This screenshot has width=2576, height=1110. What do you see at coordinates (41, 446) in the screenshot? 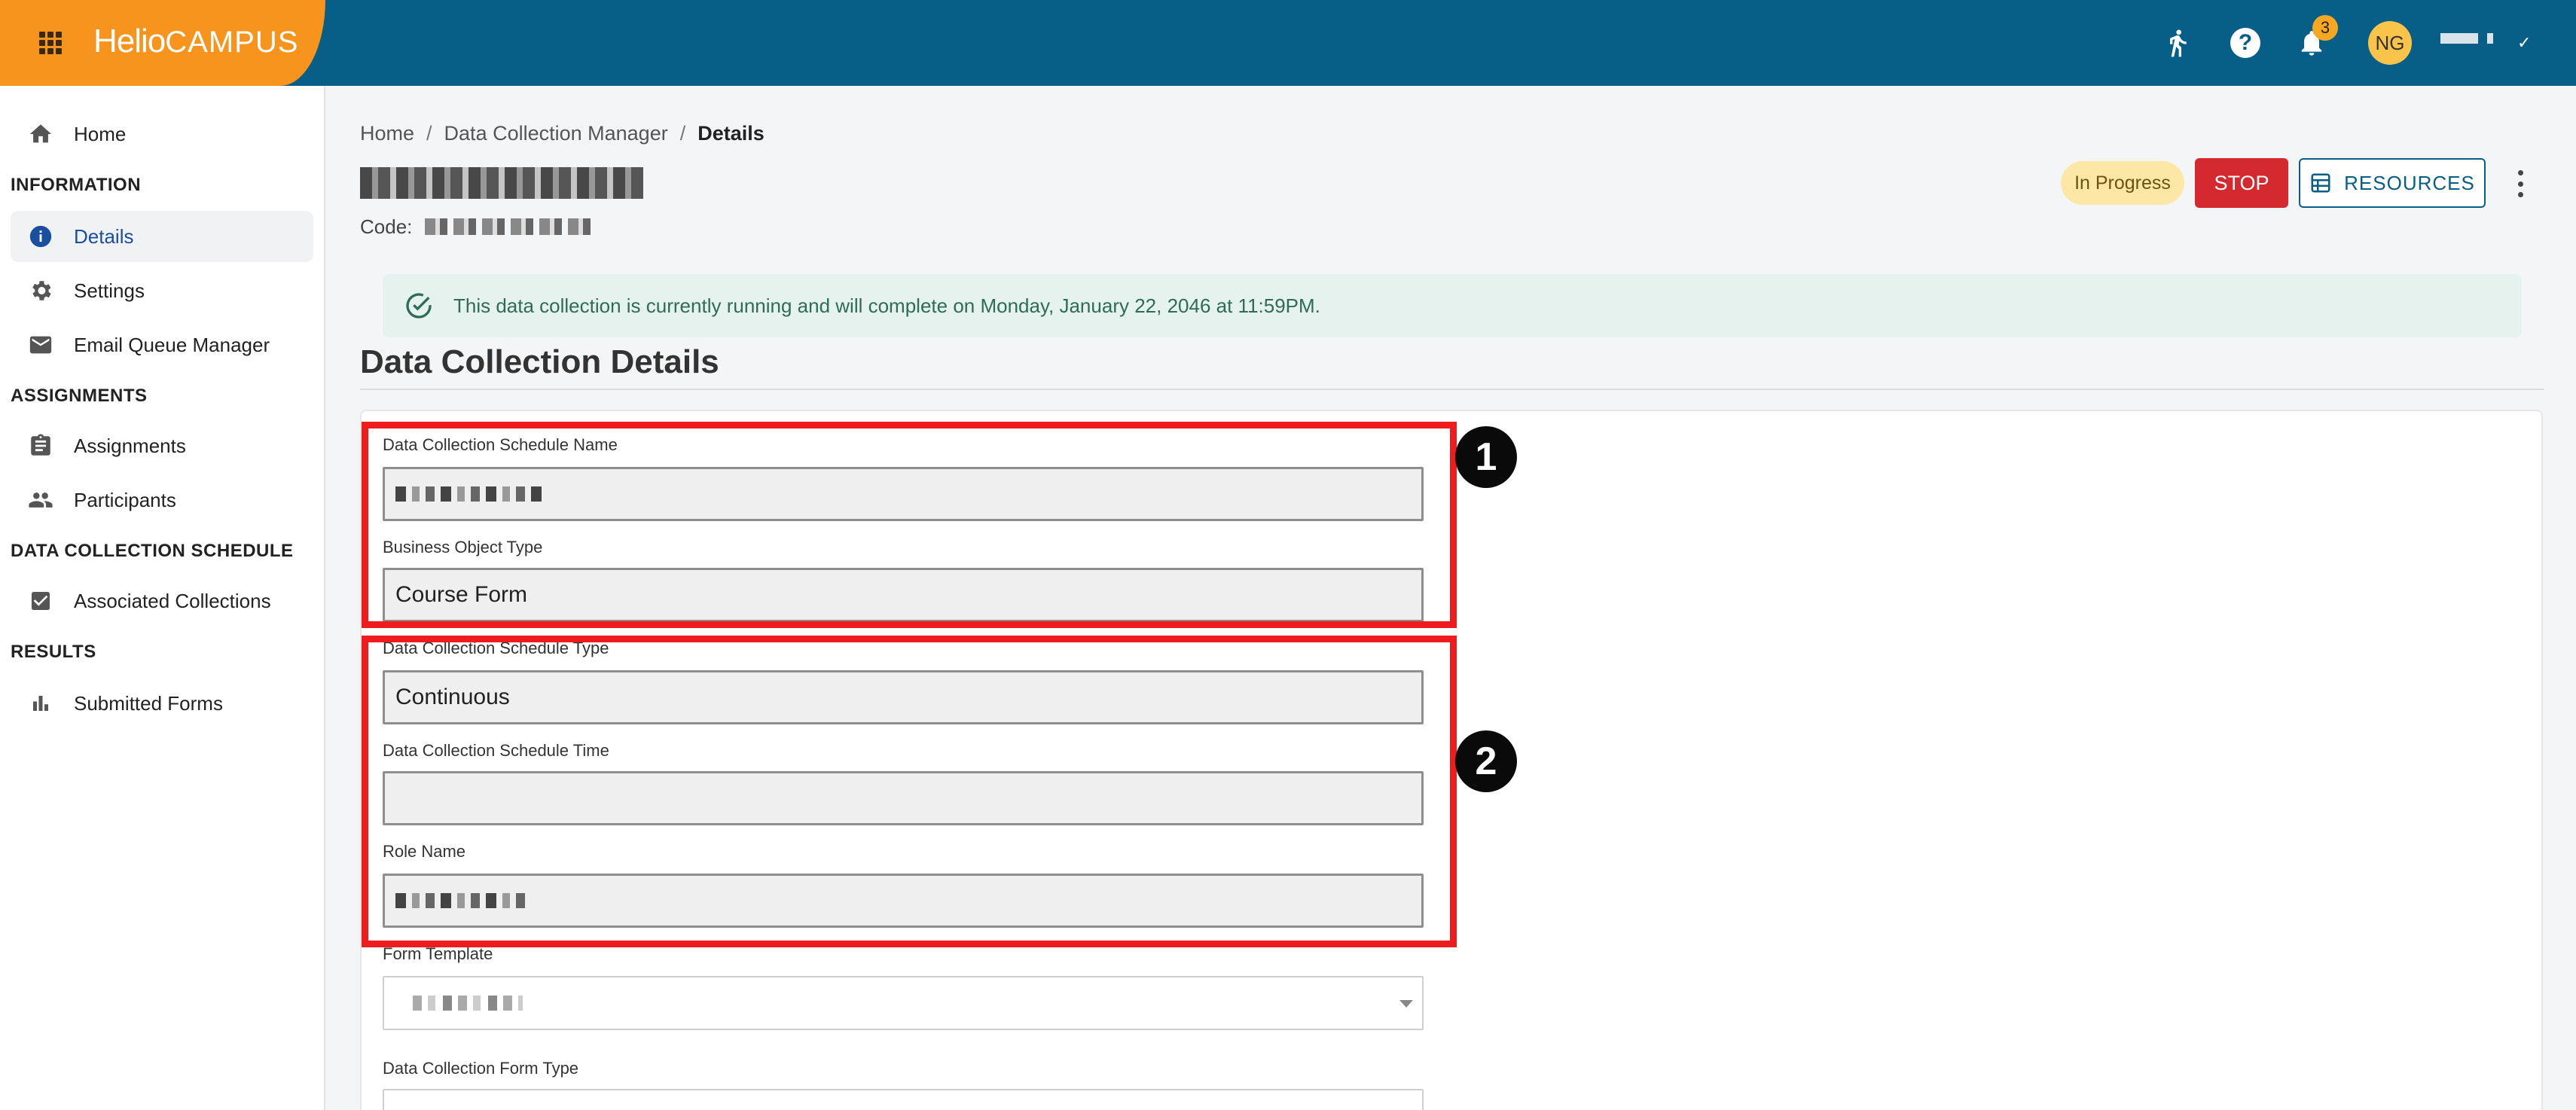
I see `clipboard-icon` at bounding box center [41, 446].